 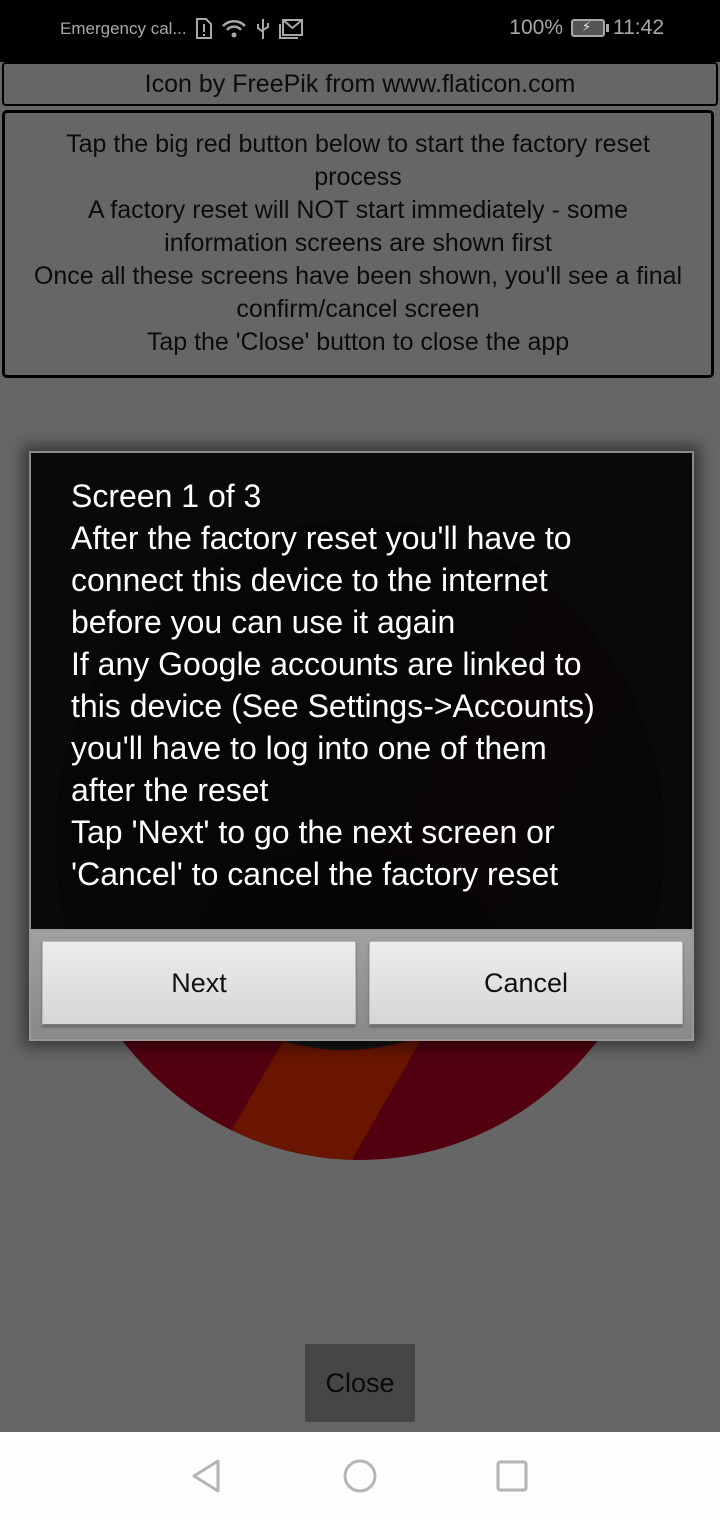 I want to click on back-triangle-icon, so click(x=206, y=1476).